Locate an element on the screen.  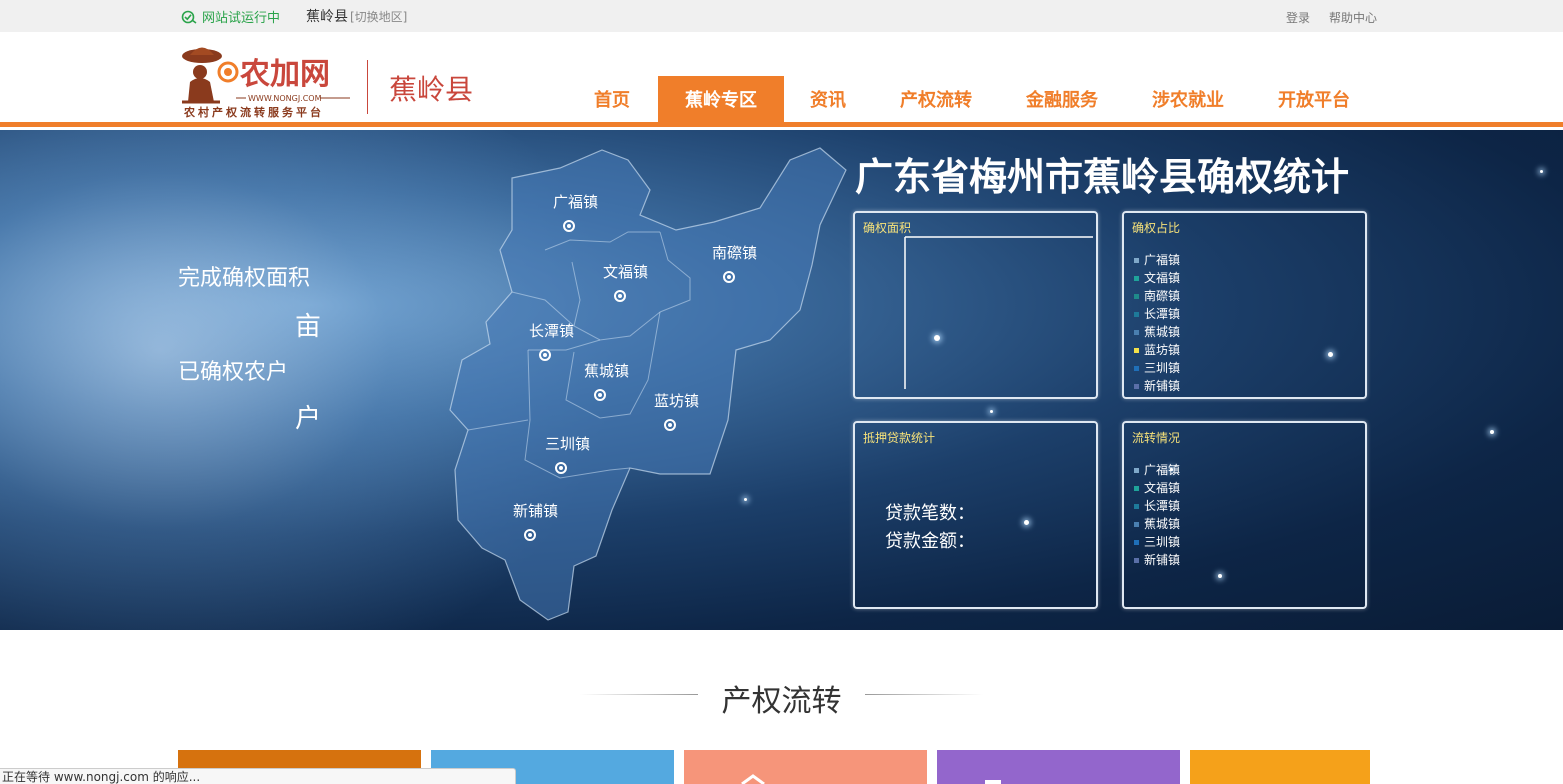
nav-open-platform: 开放平台 is located at coordinates (1314, 99).